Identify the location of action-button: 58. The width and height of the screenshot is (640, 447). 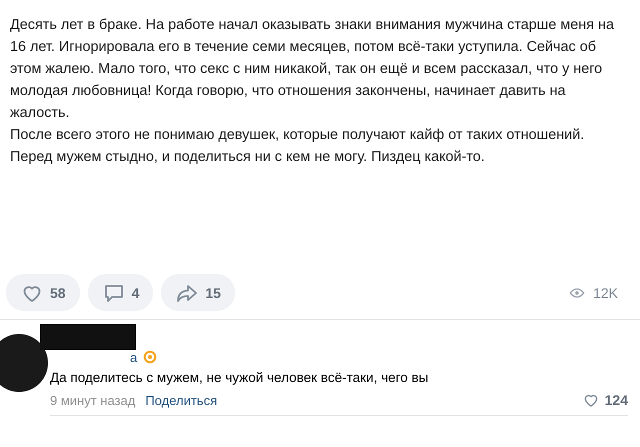
(43, 292).